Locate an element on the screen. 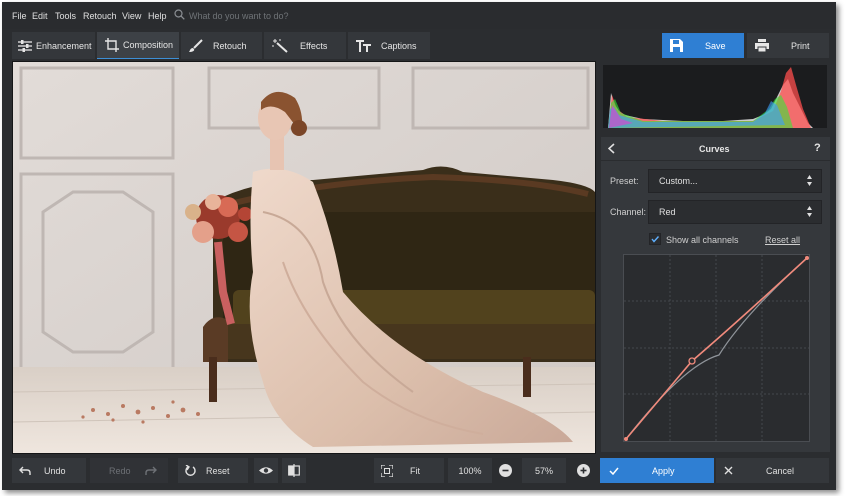 The image size is (845, 496). tab-enhancement: Enhancement is located at coordinates (53, 45).